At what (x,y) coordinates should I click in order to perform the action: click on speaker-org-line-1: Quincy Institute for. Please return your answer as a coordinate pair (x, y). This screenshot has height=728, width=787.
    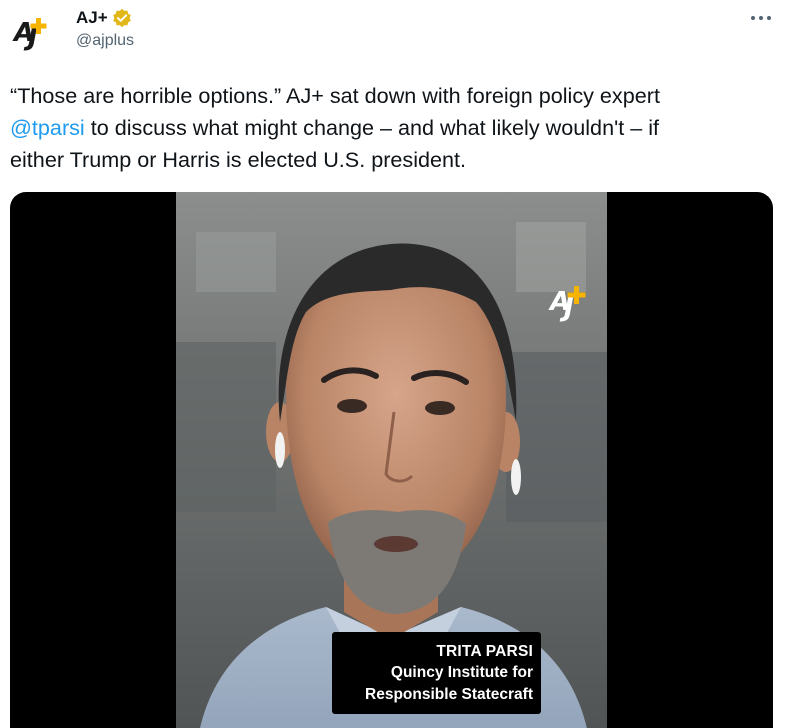
    Looking at the image, I should click on (461, 672).